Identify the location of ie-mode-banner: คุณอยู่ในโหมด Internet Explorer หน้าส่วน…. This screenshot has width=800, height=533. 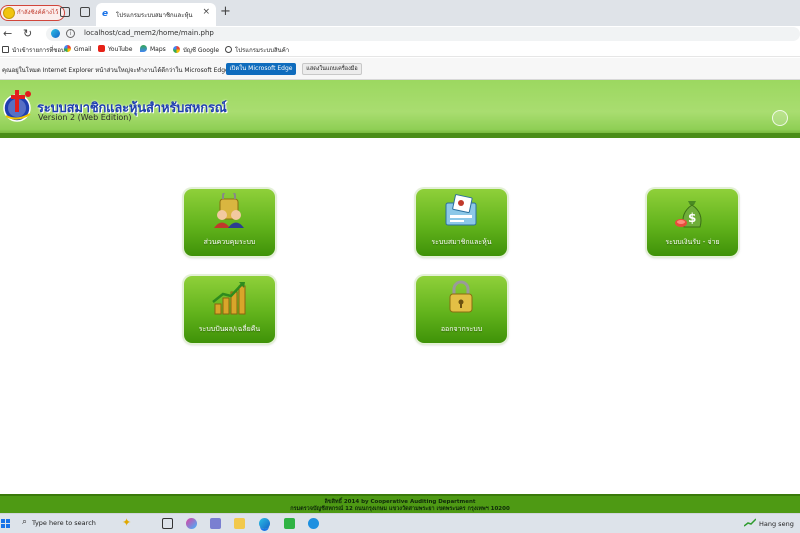
(400, 69).